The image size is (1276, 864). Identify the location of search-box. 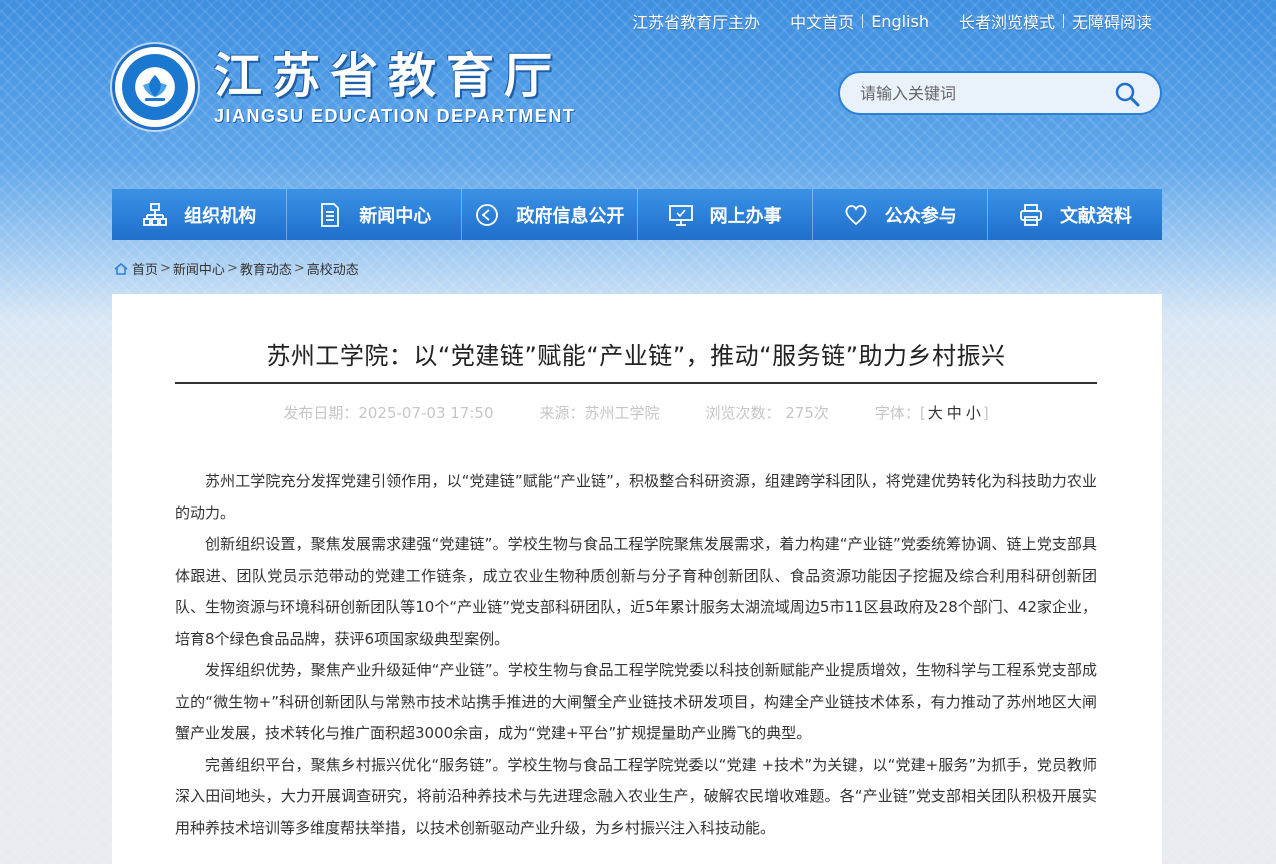
(1000, 93).